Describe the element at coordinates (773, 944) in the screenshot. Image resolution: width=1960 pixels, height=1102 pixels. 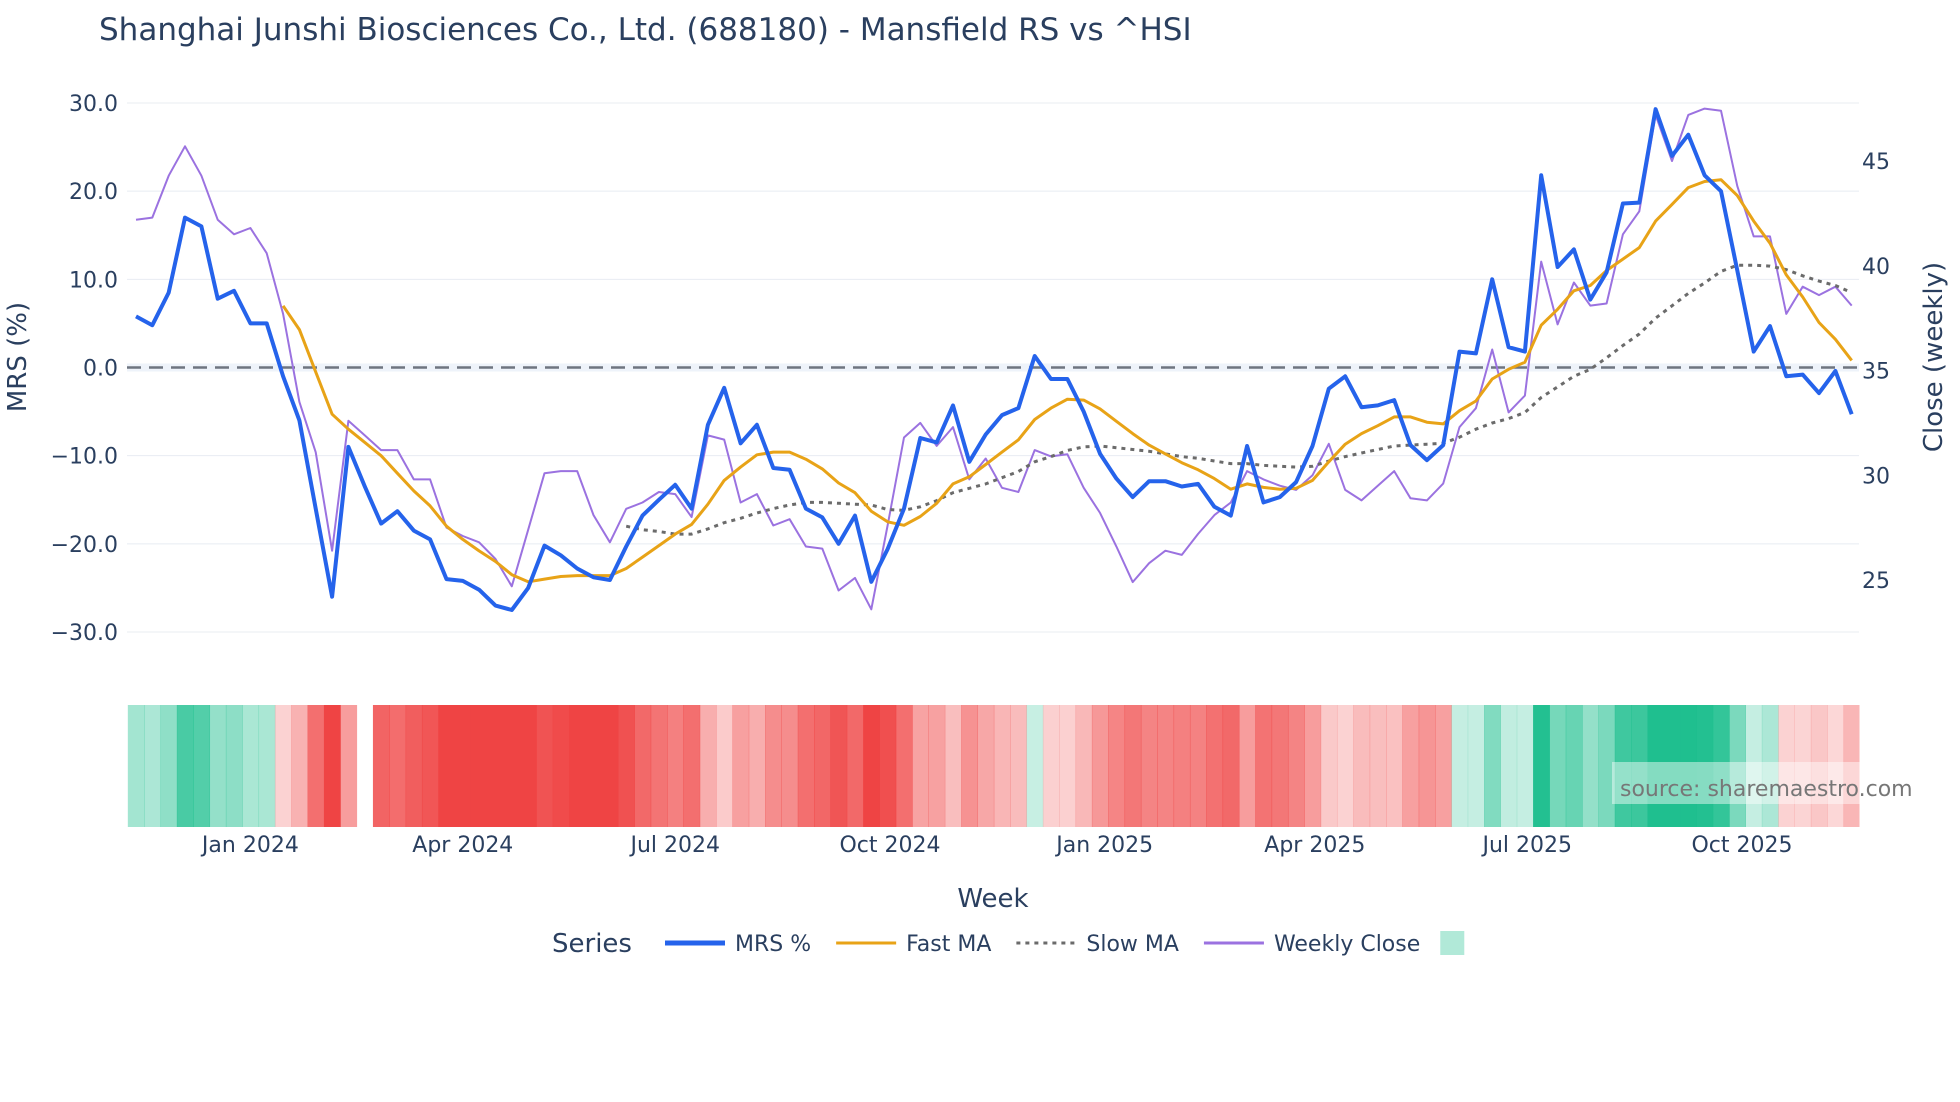
I see `legend-item-label: MRS %` at that location.